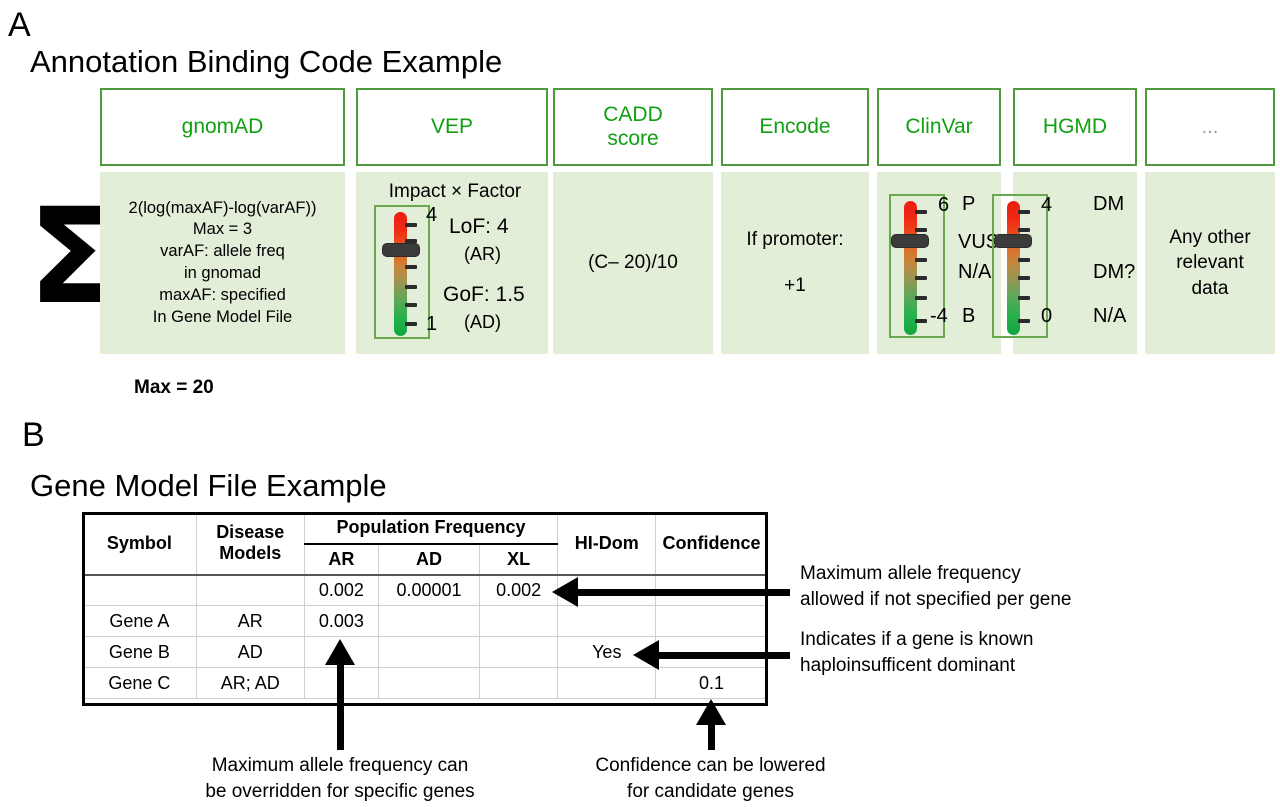  Describe the element at coordinates (222, 294) in the screenshot. I see `gnomad-line-5: maxAF: specified` at that location.